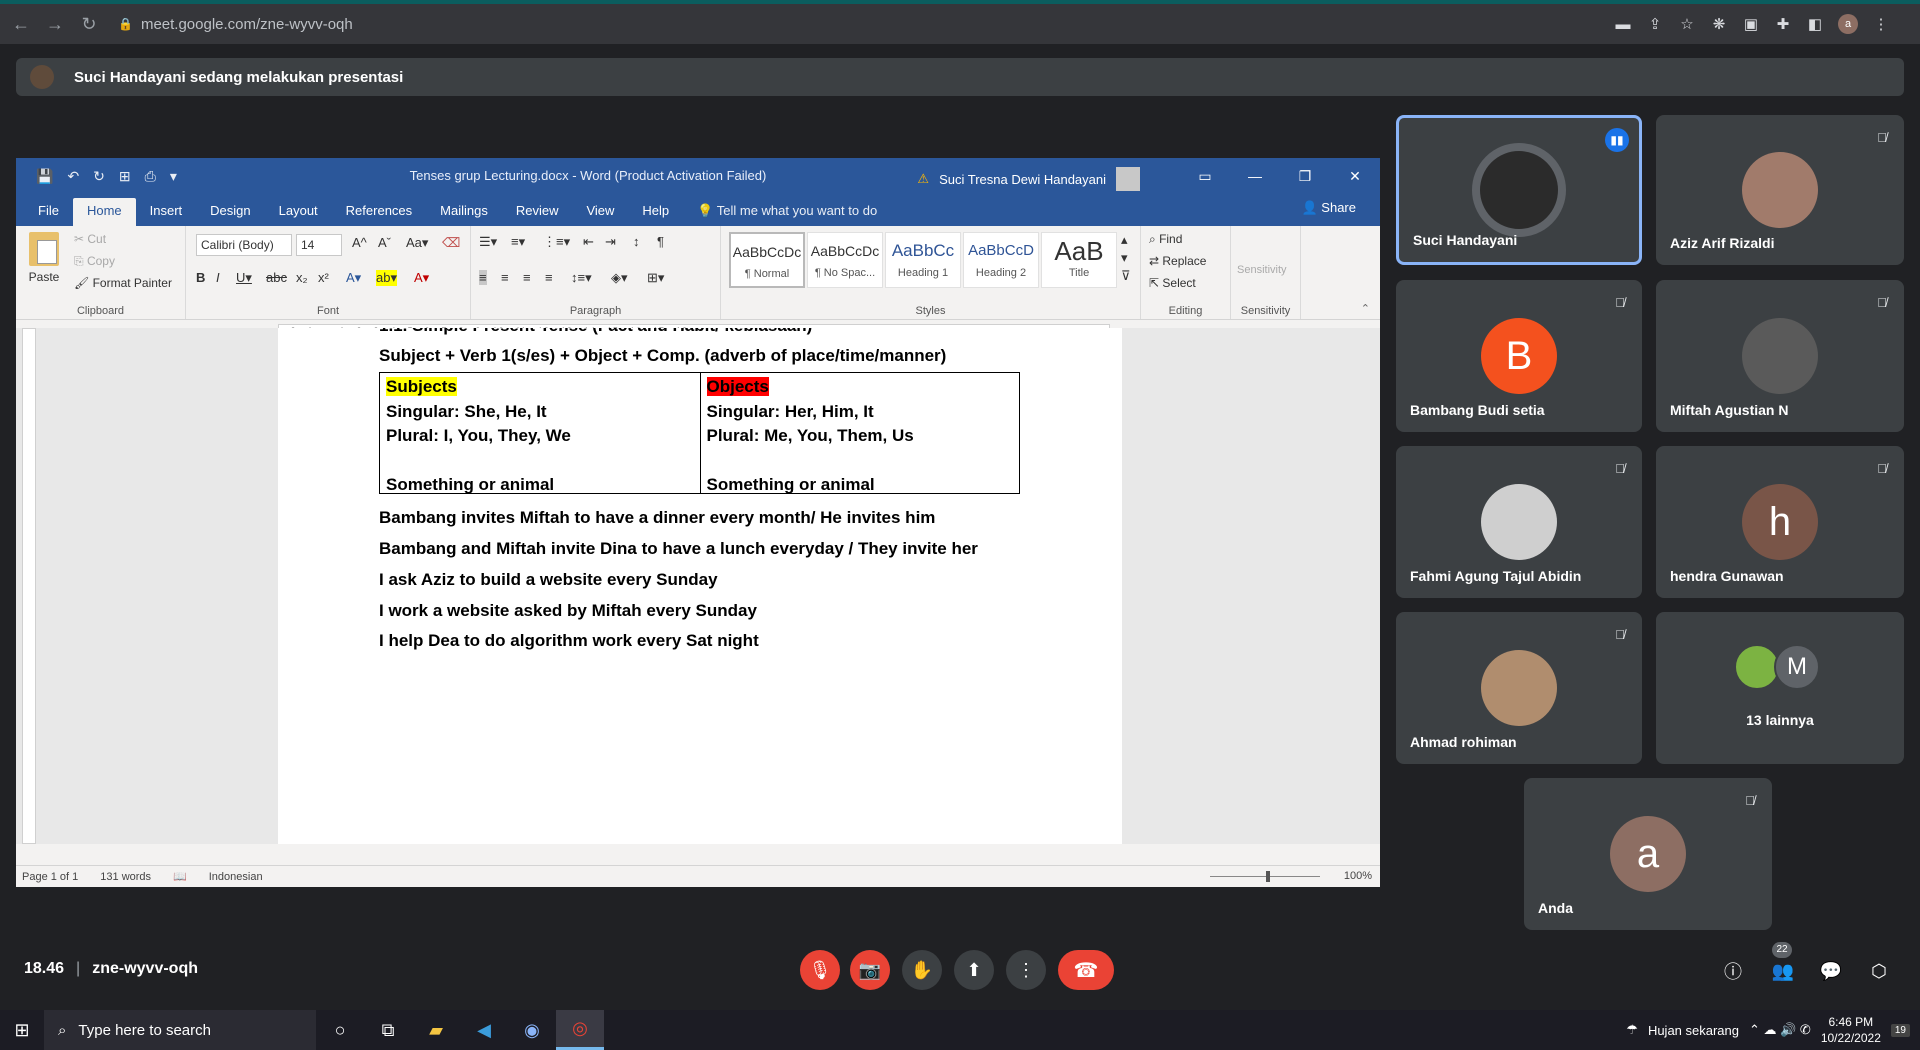 The width and height of the screenshot is (1920, 1050). I want to click on increase-indent-icon: ⇥, so click(610, 242).